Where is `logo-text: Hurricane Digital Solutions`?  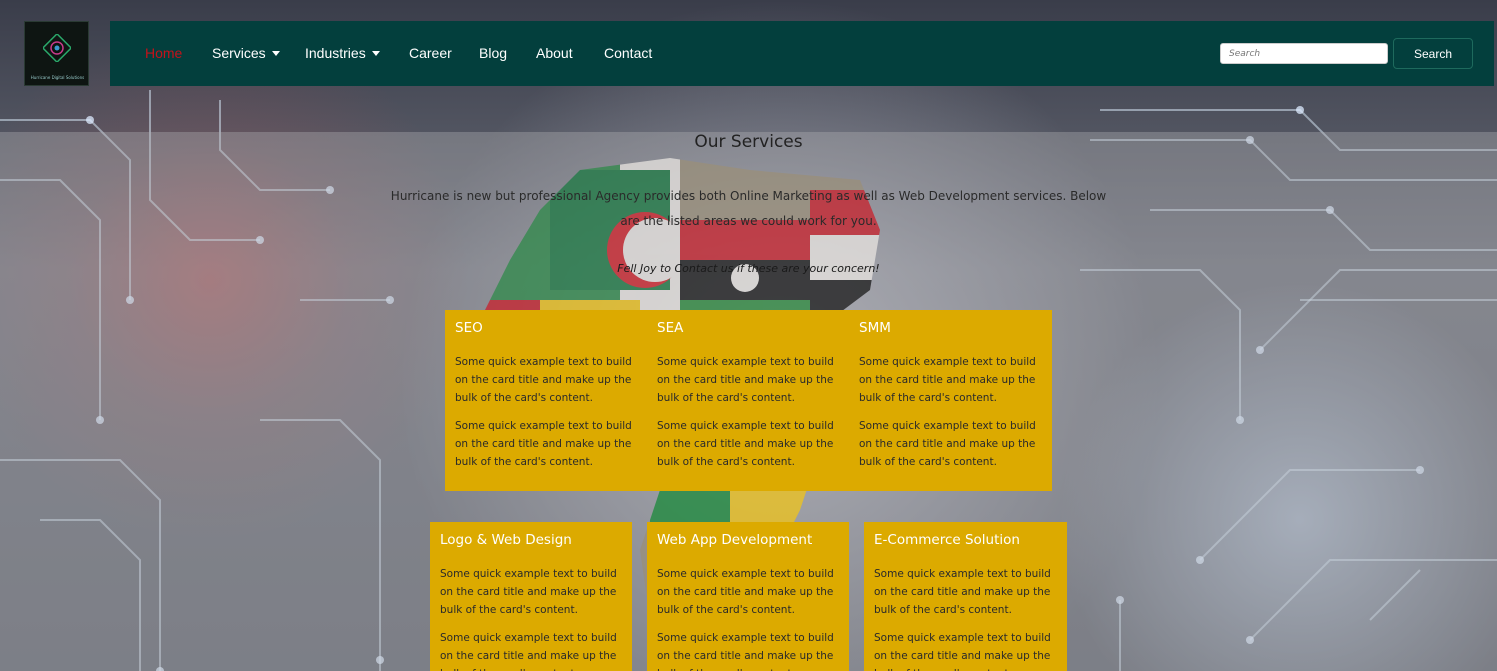 logo-text: Hurricane Digital Solutions is located at coordinates (57, 77).